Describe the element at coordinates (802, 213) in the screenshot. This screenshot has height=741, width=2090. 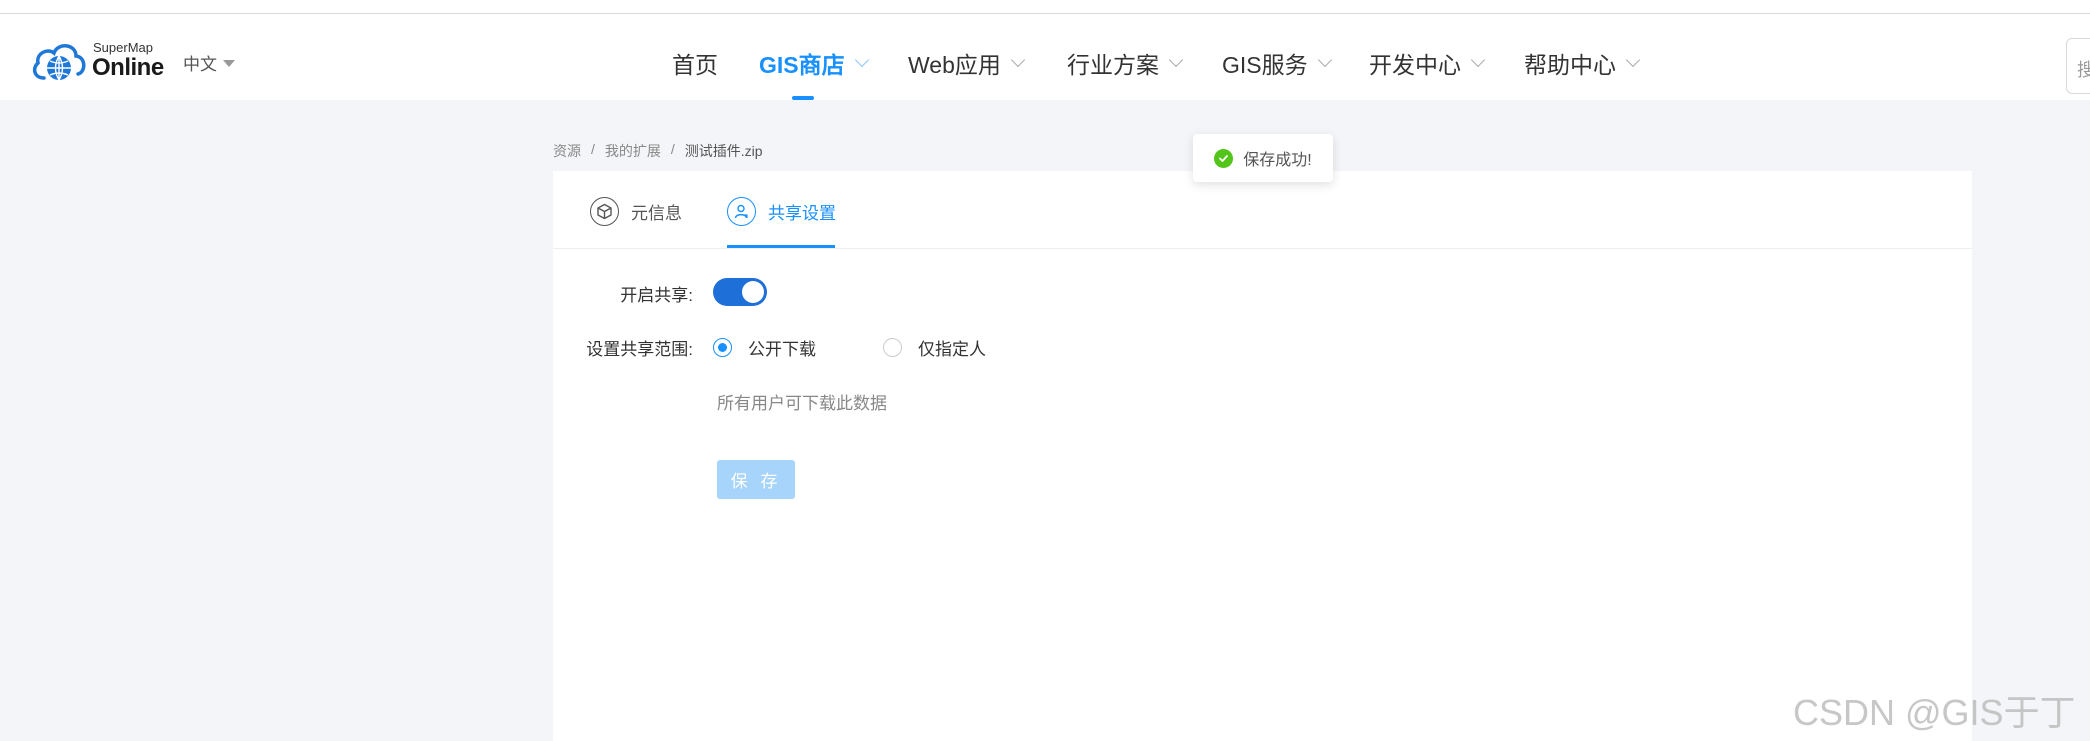
I see `tab-label: 共享设置` at that location.